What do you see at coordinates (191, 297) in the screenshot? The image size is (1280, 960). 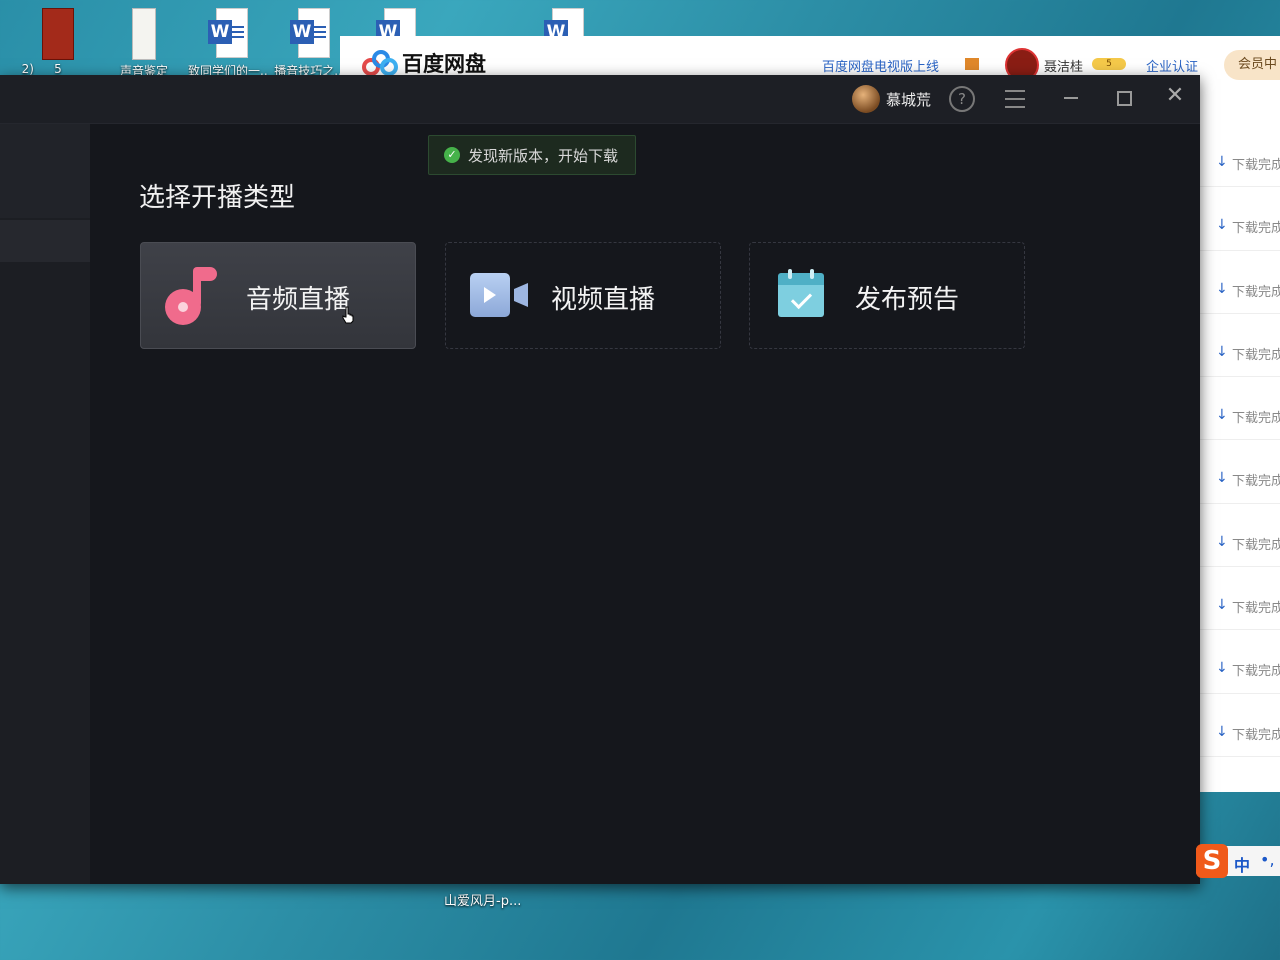 I see `music-note-icon` at bounding box center [191, 297].